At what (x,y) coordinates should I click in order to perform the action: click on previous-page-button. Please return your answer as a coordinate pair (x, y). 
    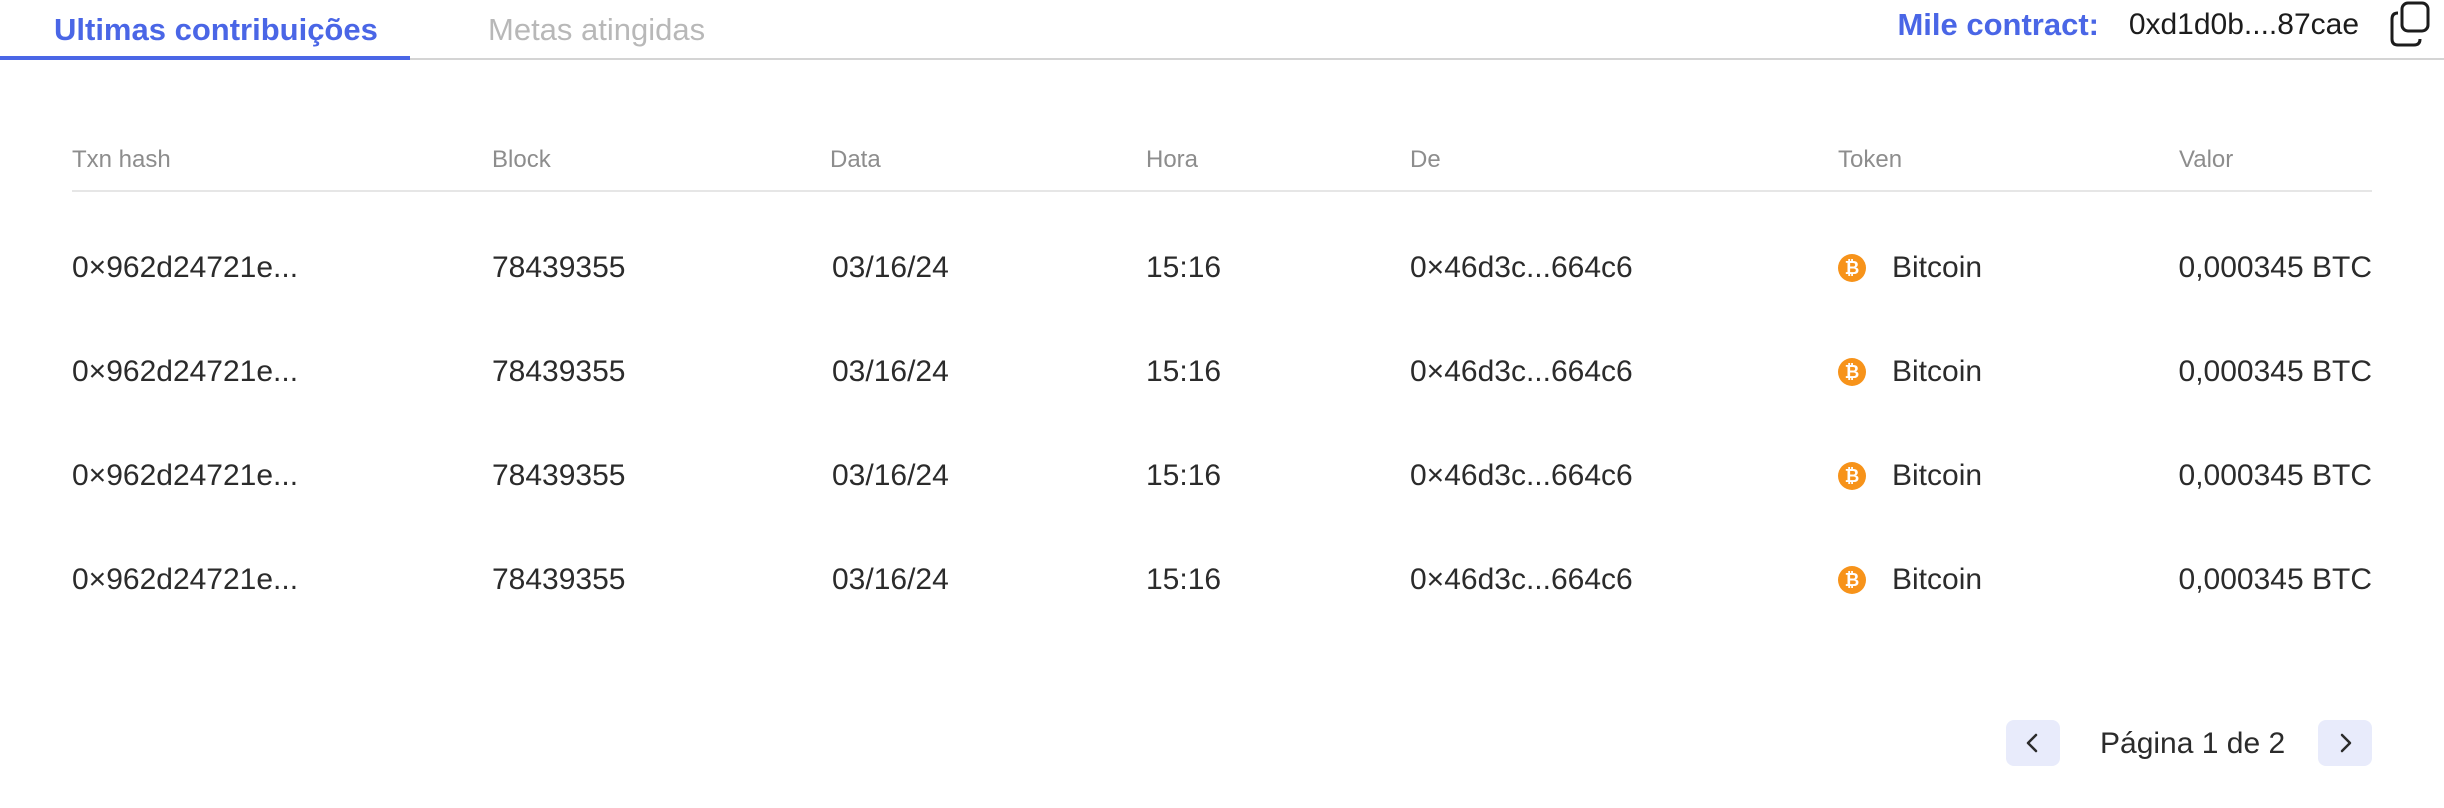
    Looking at the image, I should click on (2033, 743).